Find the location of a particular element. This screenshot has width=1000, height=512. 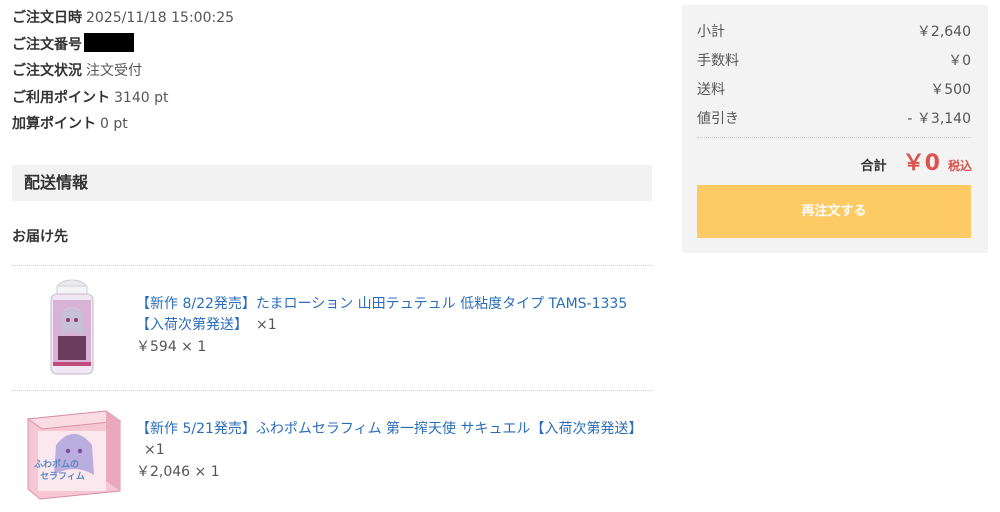

lotion-bottle-image is located at coordinates (72, 326).